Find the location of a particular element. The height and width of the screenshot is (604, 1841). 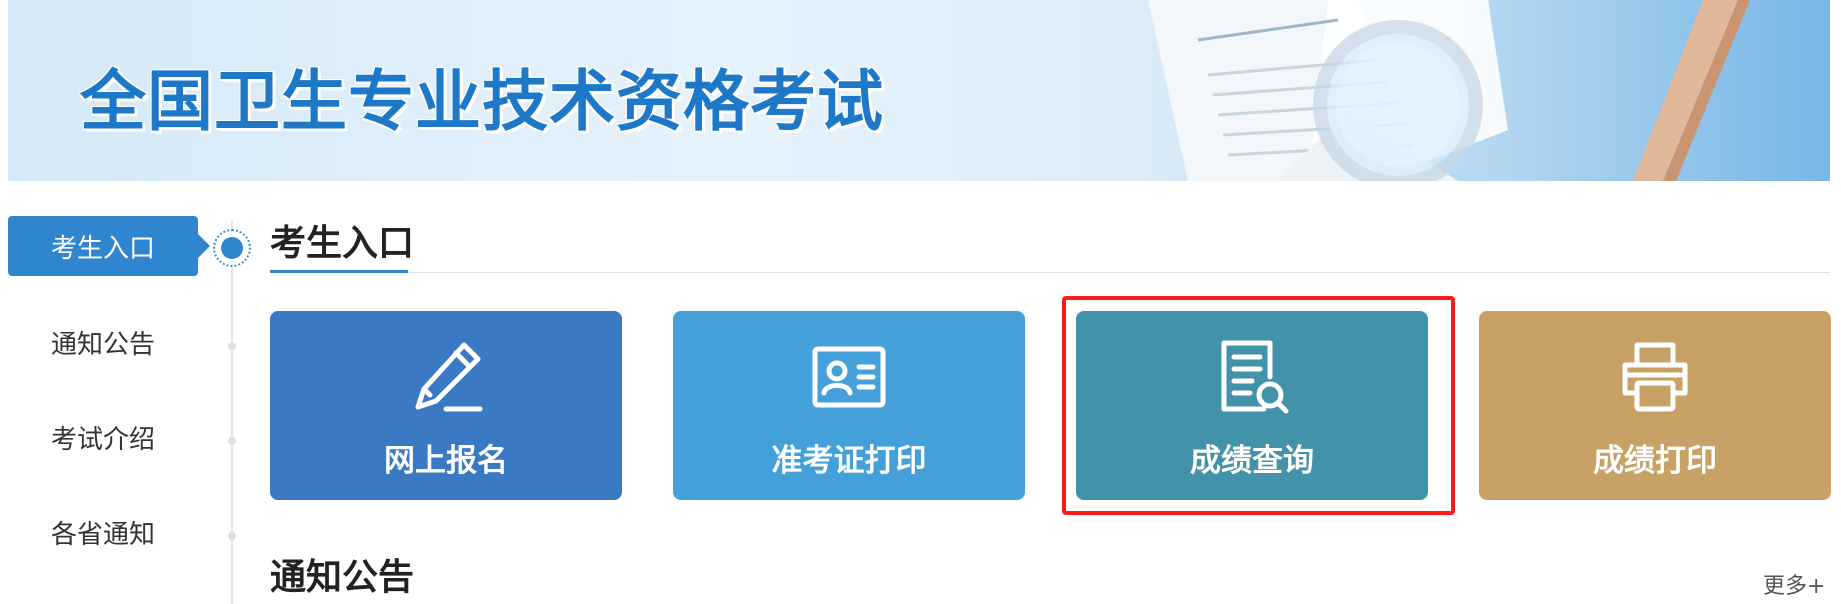

tile-label: 网上报名 is located at coordinates (446, 461).